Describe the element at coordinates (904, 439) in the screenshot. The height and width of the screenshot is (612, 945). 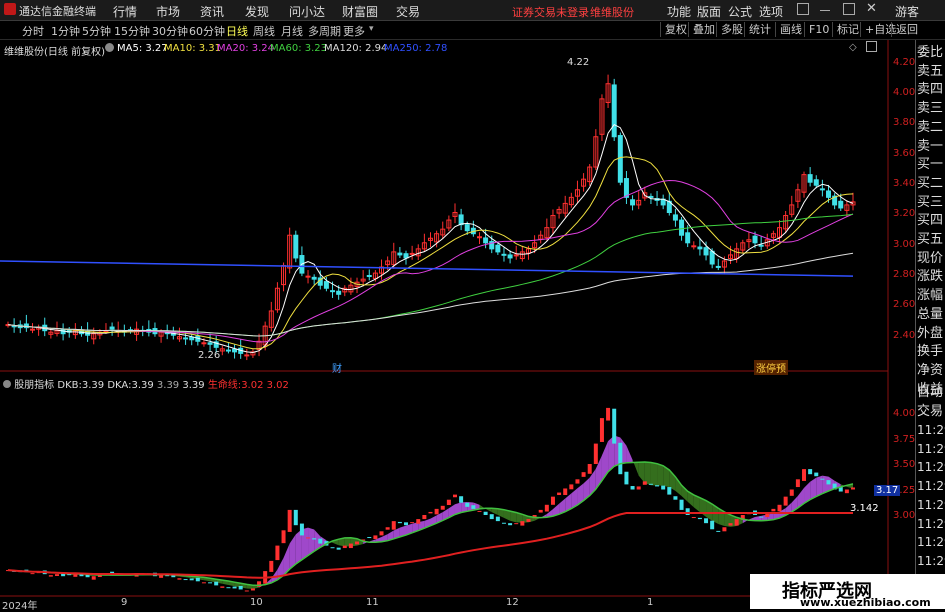
I see `ind-axis-375: 3.75` at that location.